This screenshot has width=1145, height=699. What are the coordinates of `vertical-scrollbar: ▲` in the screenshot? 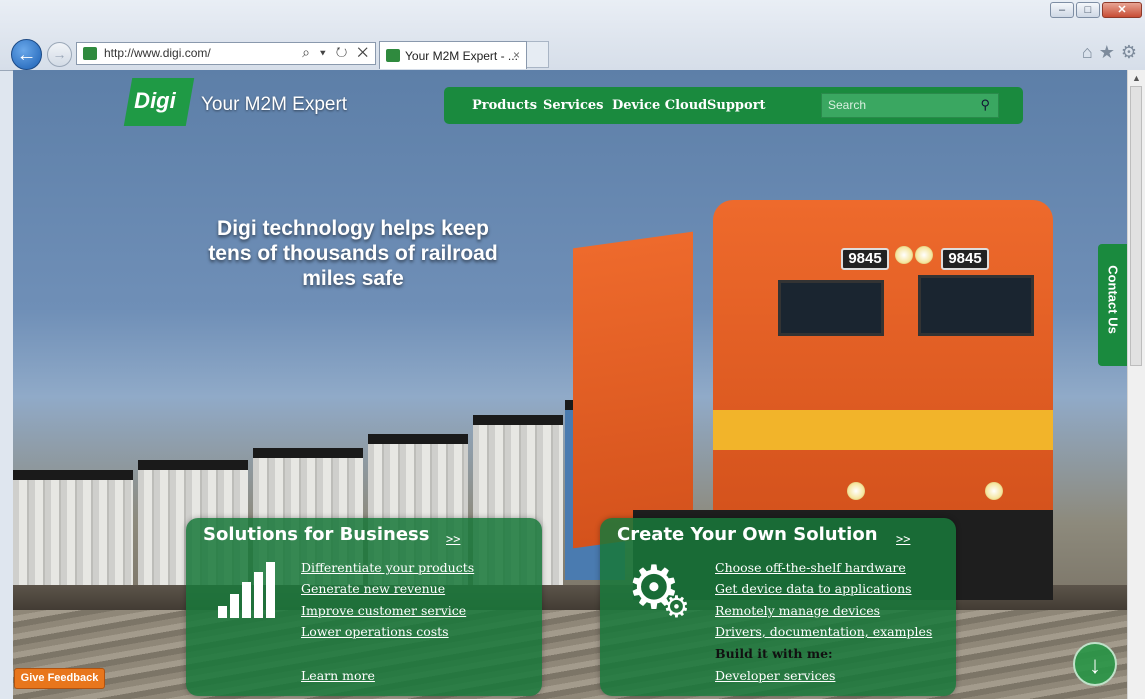 It's located at (1136, 384).